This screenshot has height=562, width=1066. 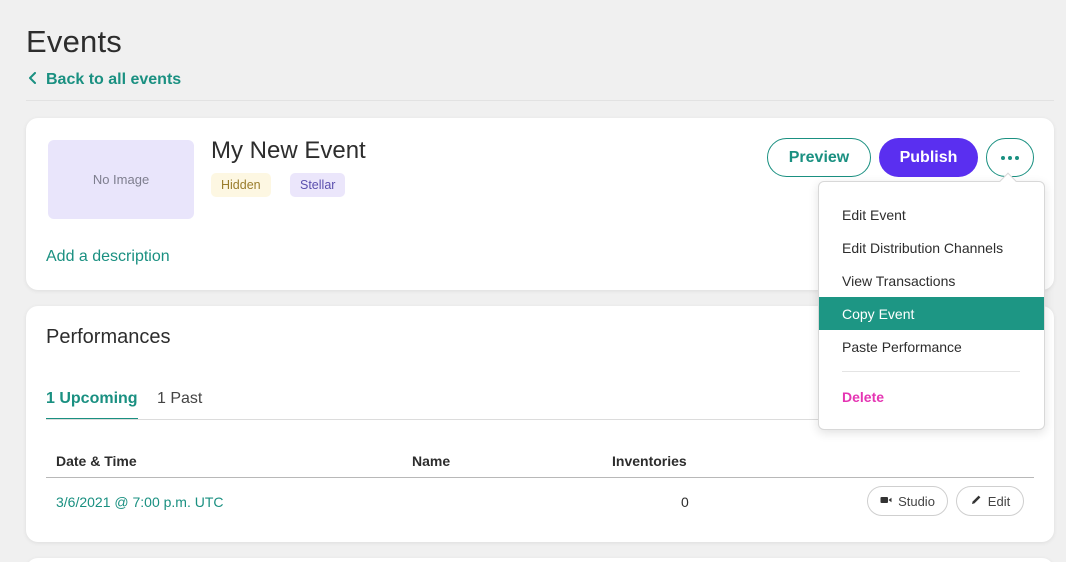 I want to click on performance-inventories: 0, so click(x=685, y=502).